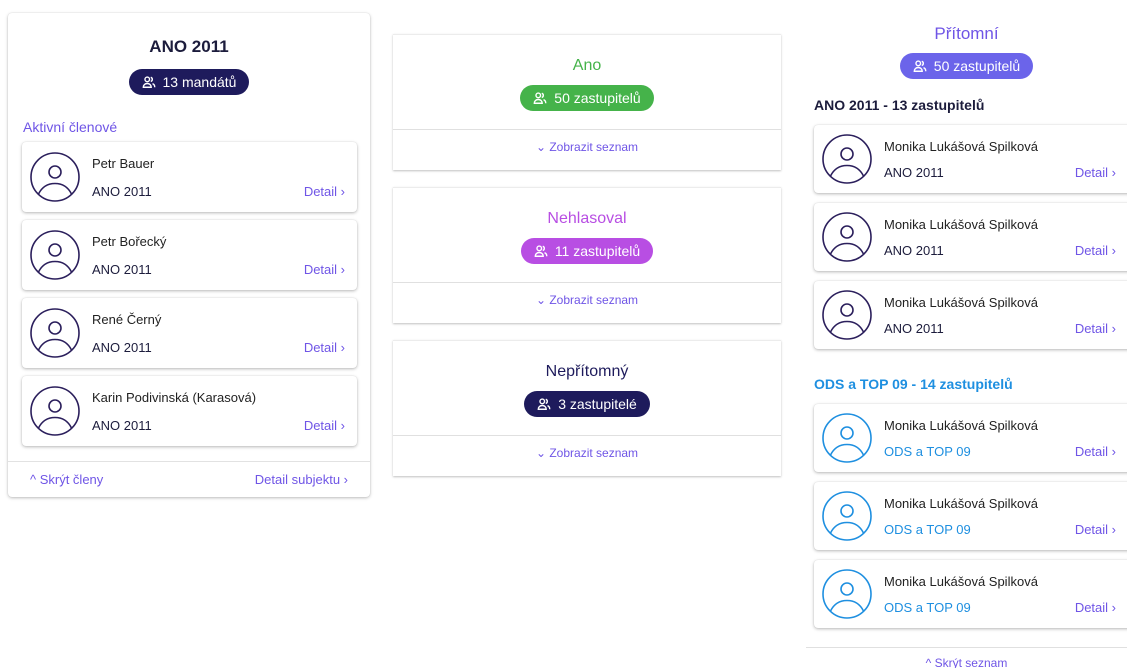 This screenshot has width=1127, height=668. What do you see at coordinates (189, 177) in the screenshot?
I see `member-card: Petr Bauer ANO 2011 Detail ›` at bounding box center [189, 177].